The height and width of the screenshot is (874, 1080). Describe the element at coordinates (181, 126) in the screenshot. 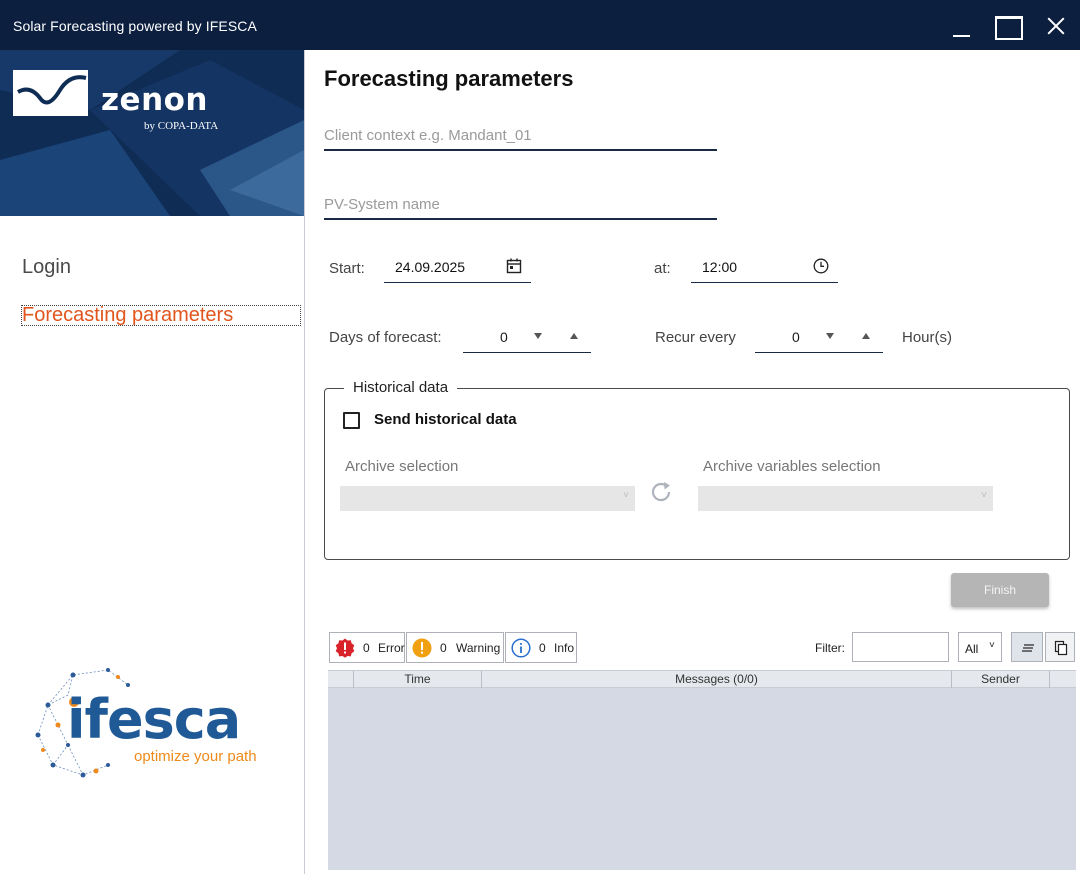

I see `vendor-label: by COPA-DATA` at that location.